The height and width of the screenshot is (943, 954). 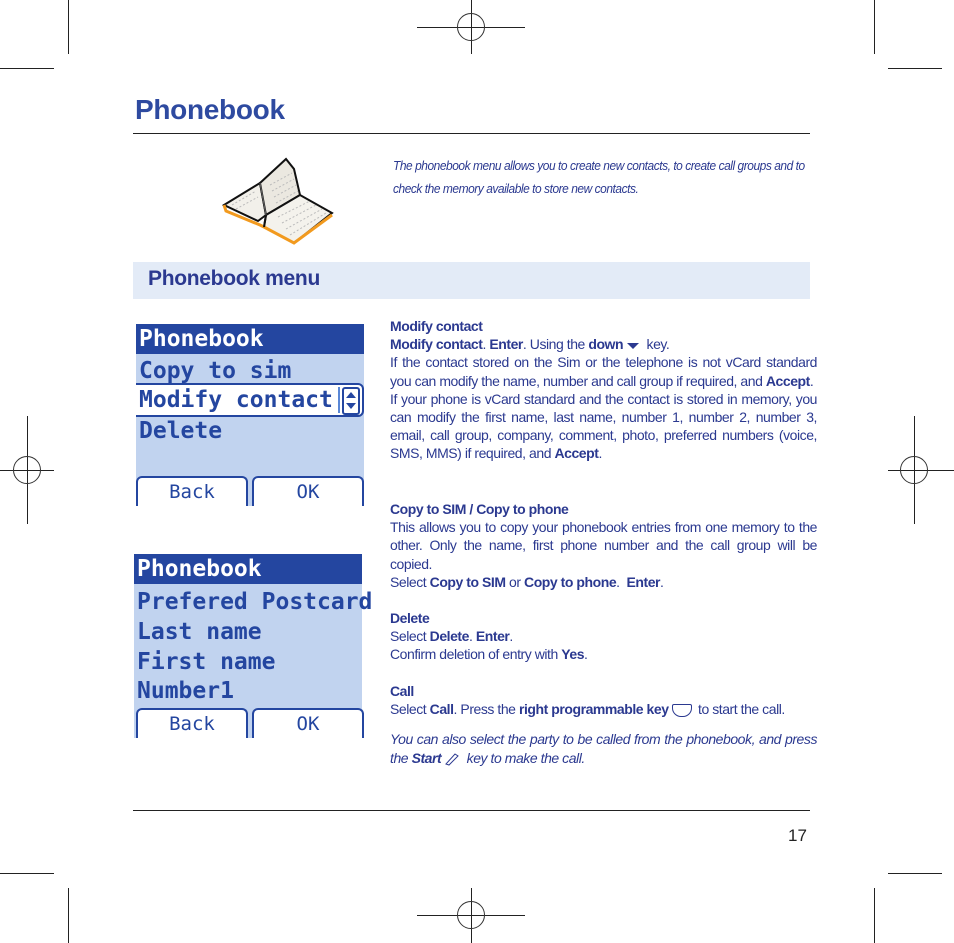 I want to click on term: right programmable key, so click(x=593, y=709).